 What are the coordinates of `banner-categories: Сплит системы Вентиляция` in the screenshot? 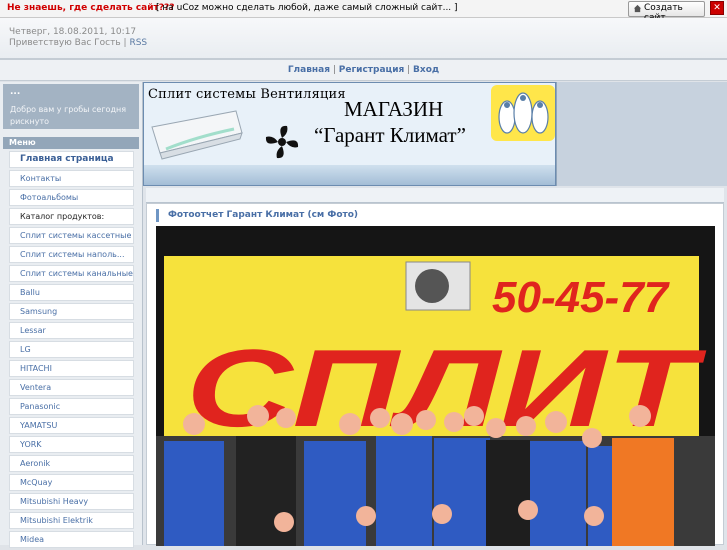 It's located at (247, 94).